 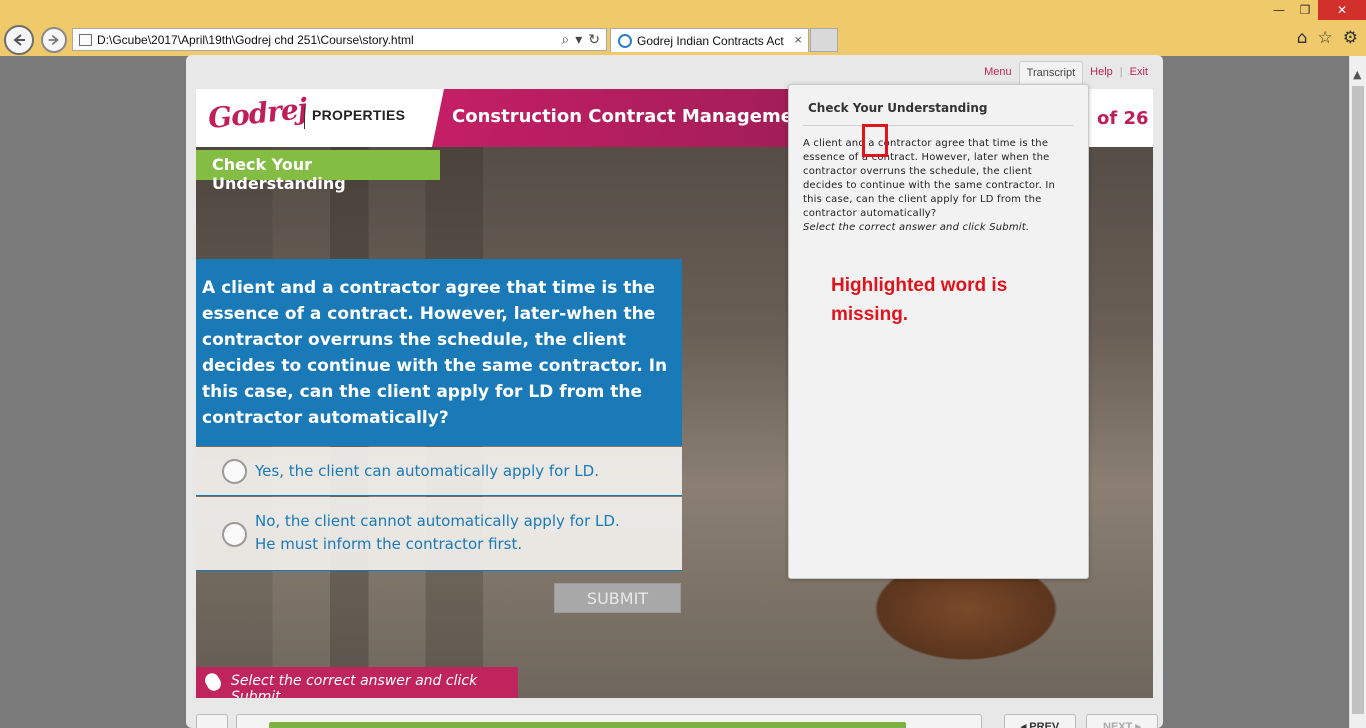 I want to click on minimize-button: —, so click(x=1279, y=10).